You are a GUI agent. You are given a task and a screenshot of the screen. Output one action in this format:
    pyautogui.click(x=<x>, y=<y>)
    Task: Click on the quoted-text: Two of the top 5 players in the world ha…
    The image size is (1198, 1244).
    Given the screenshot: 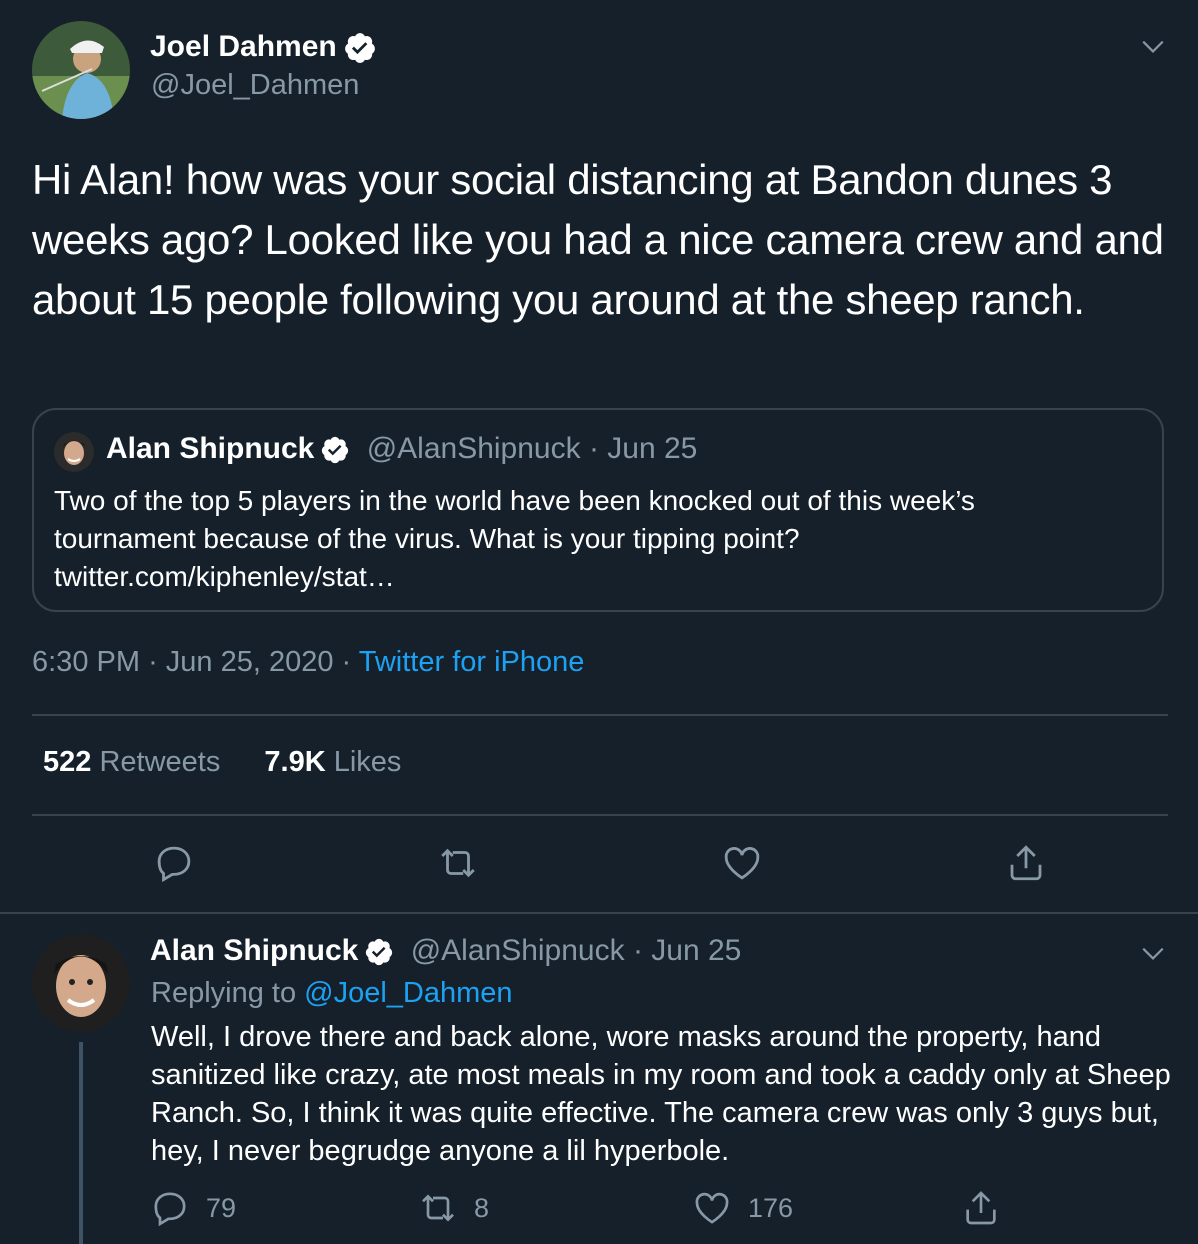 What is the action you would take?
    pyautogui.click(x=514, y=538)
    